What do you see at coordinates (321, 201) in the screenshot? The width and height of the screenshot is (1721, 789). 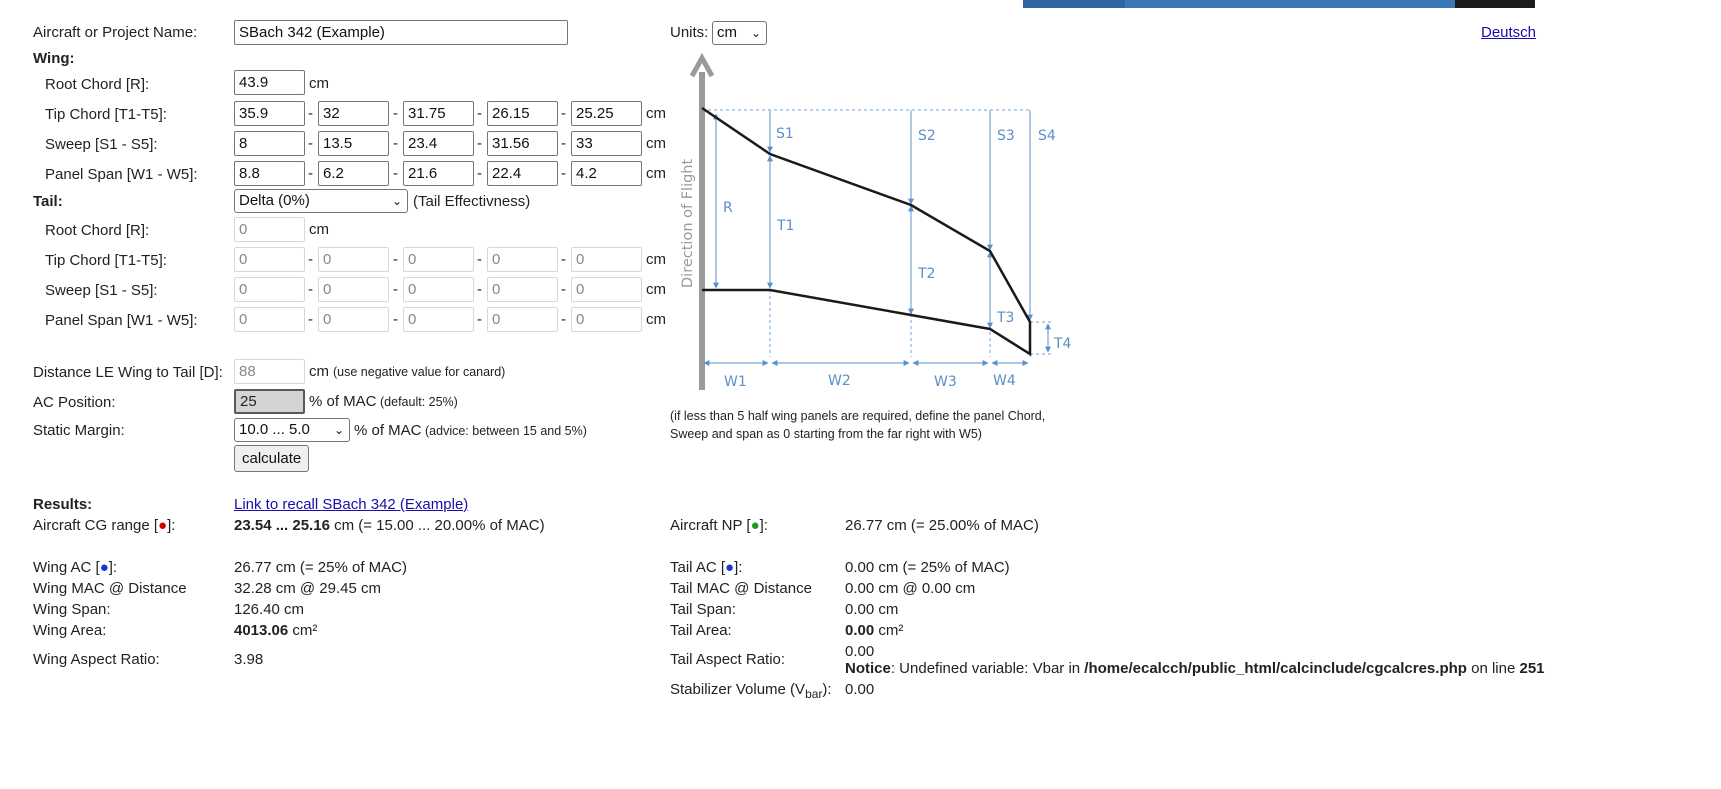 I see `tail-type-select: Delta (0%) ⌄` at bounding box center [321, 201].